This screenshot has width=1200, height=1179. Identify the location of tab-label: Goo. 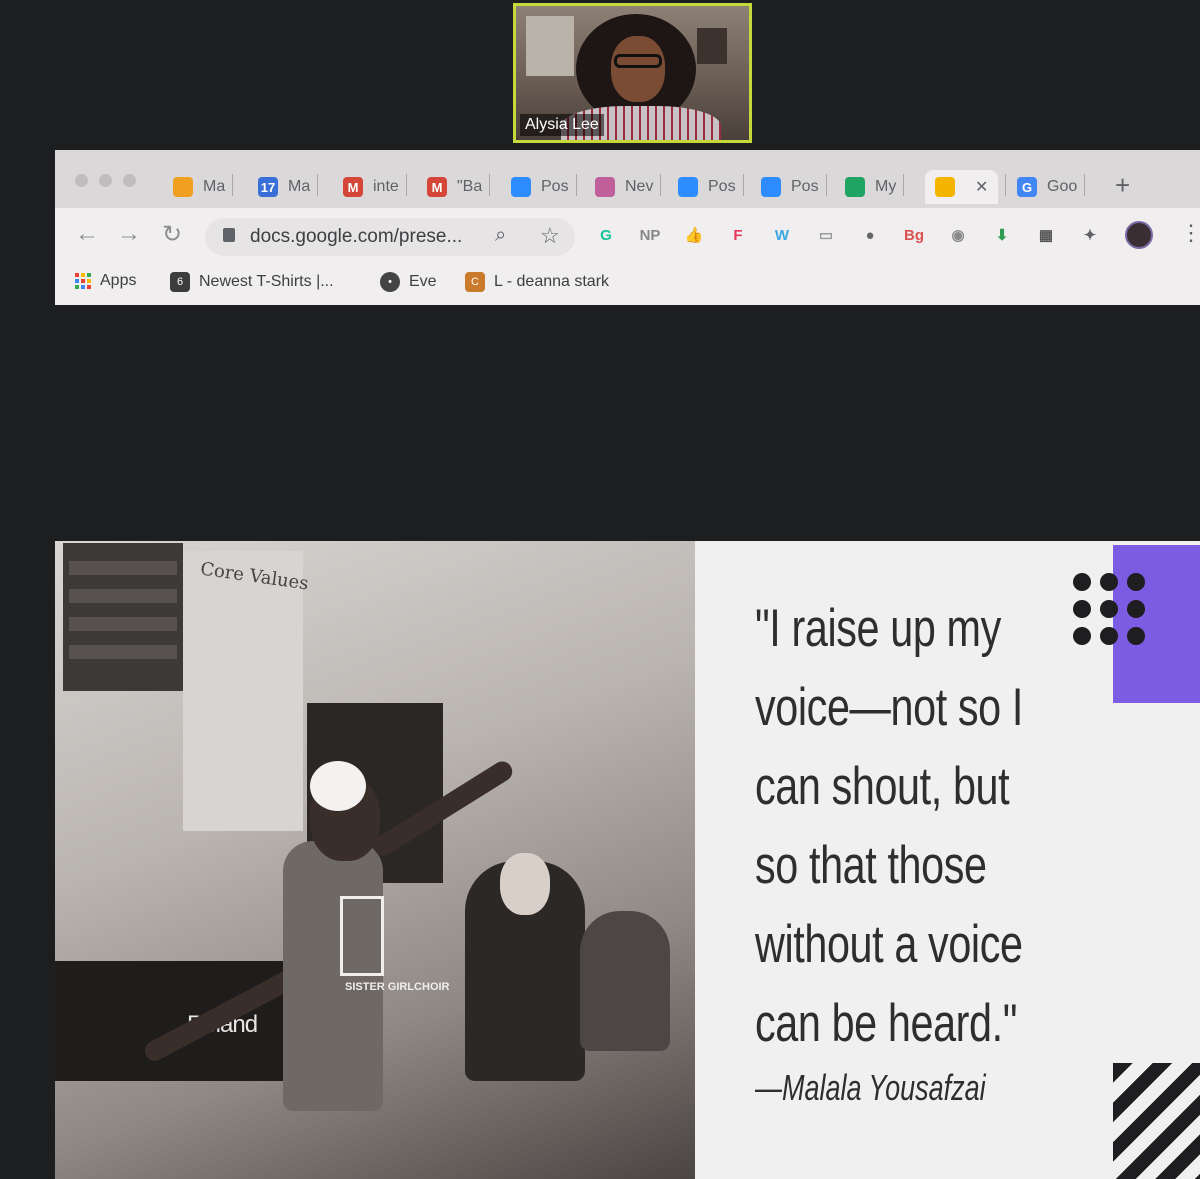
(1062, 186).